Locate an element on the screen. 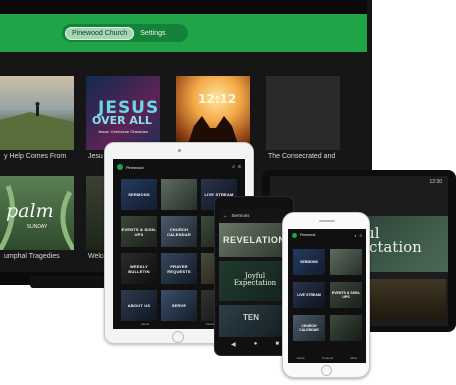 This screenshot has width=456, height=385. tile-art-subtitle: OVER ALL is located at coordinates (122, 120).